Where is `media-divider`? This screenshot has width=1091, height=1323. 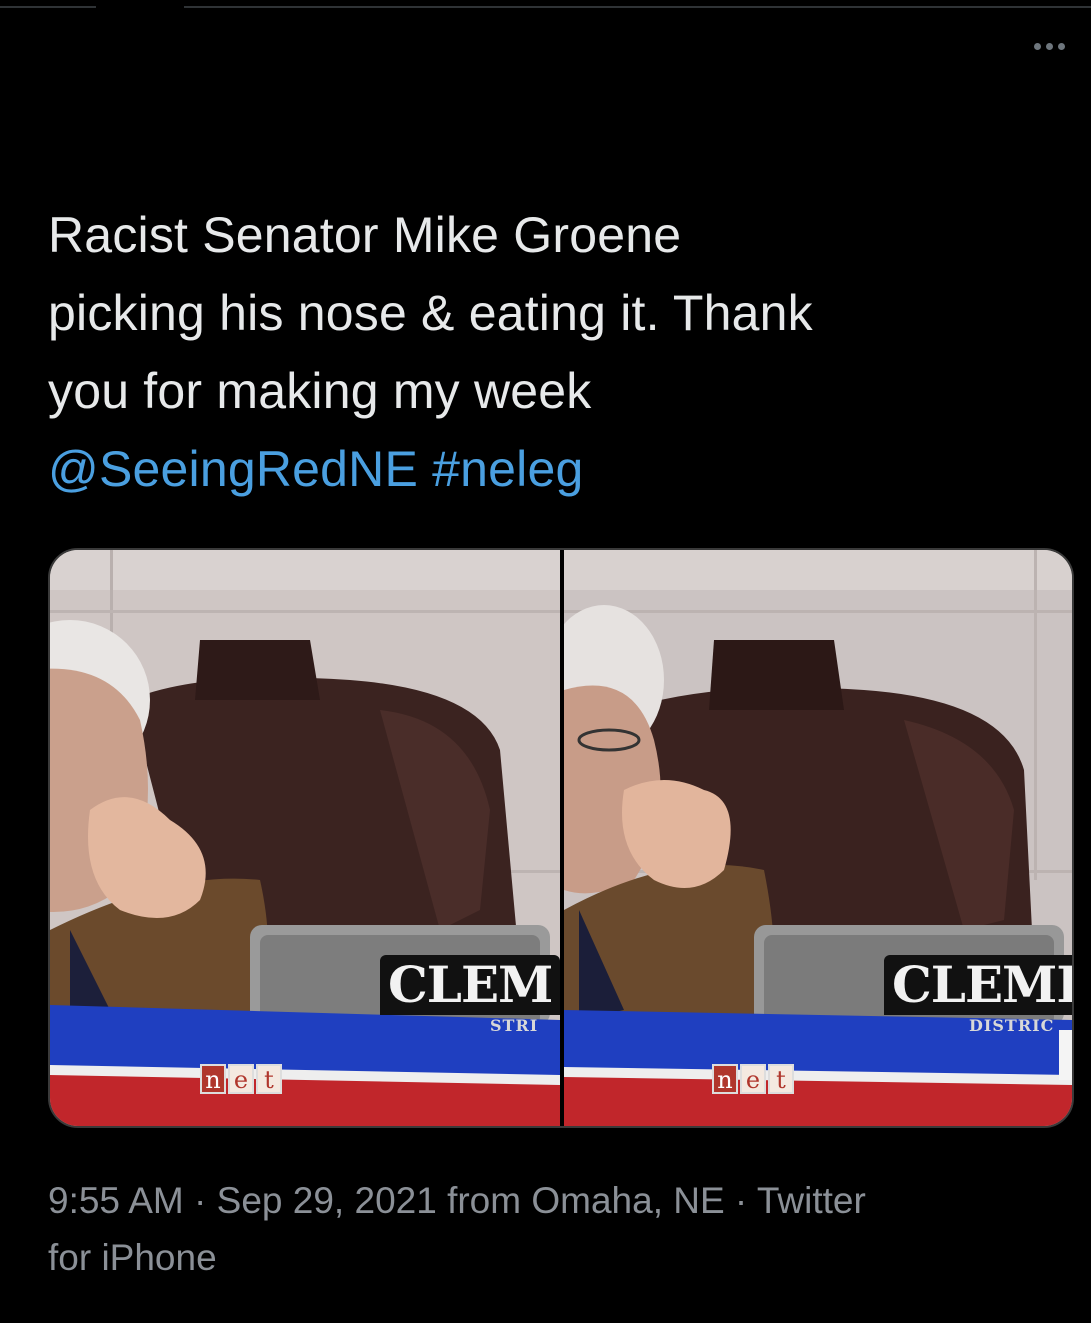 media-divider is located at coordinates (562, 838).